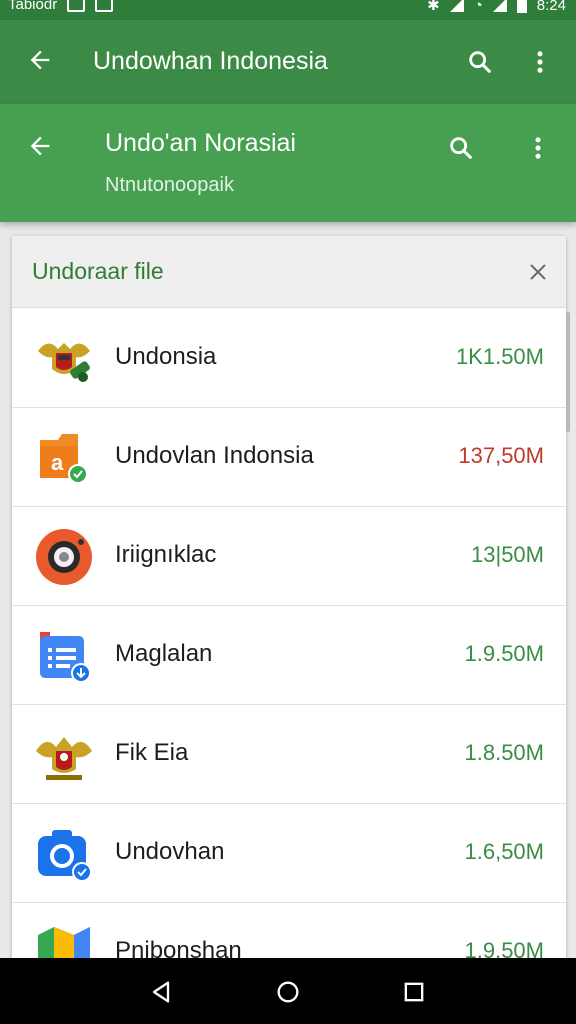  I want to click on secondary-subtitle: Ntnutonoopaik, so click(169, 185).